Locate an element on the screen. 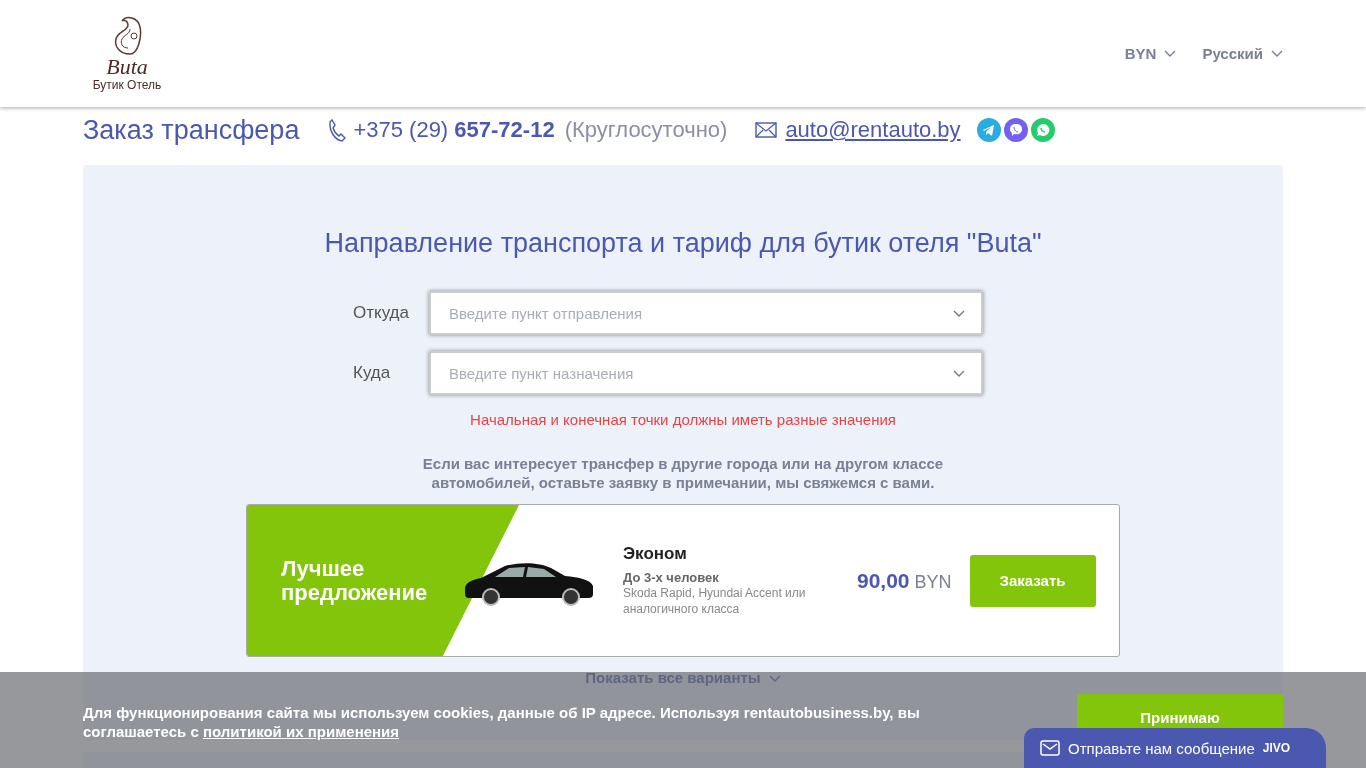  info-note: Если вас интересует трансфер в другие города или на другом классе автомобилей, оставьте заявку в примечании, мы свяжемся с вами. is located at coordinates (683, 473).